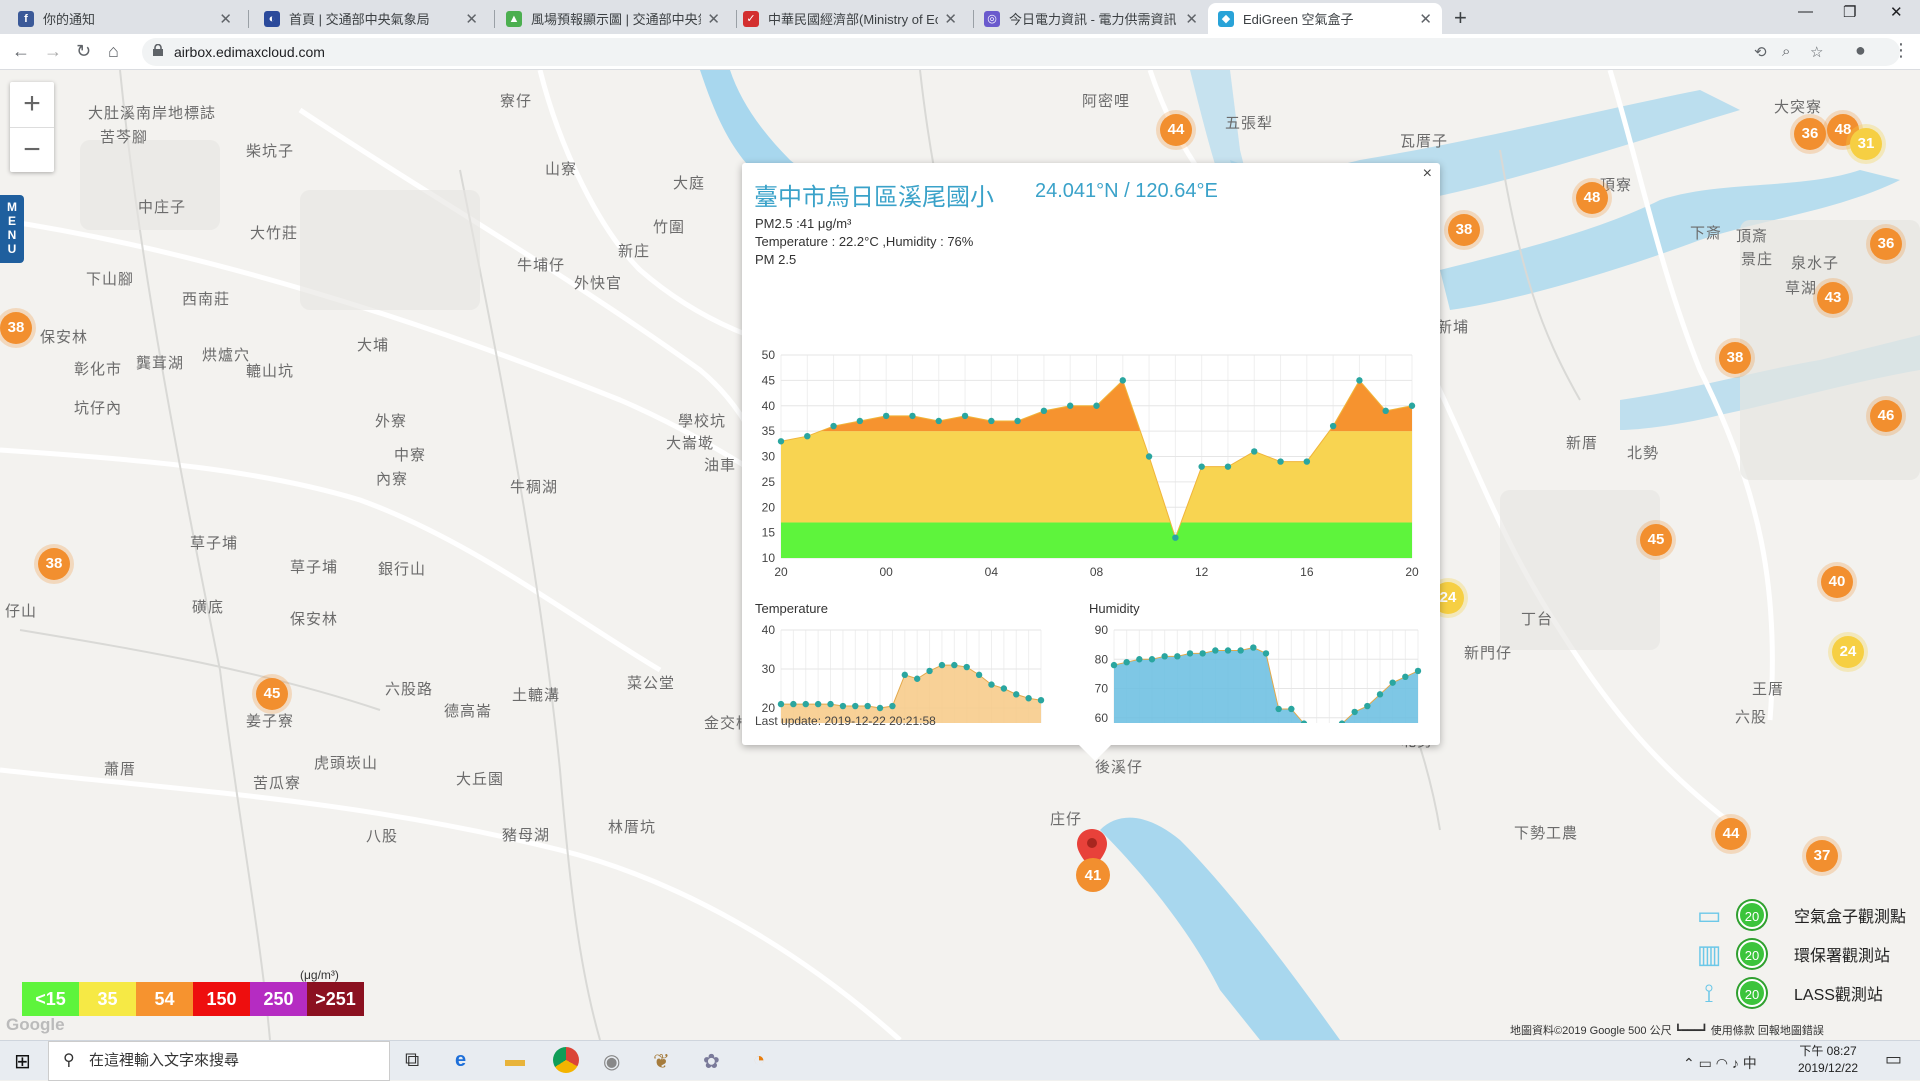 Image resolution: width=1920 pixels, height=1081 pixels. What do you see at coordinates (1805, 11) in the screenshot?
I see `minimize-button: —` at bounding box center [1805, 11].